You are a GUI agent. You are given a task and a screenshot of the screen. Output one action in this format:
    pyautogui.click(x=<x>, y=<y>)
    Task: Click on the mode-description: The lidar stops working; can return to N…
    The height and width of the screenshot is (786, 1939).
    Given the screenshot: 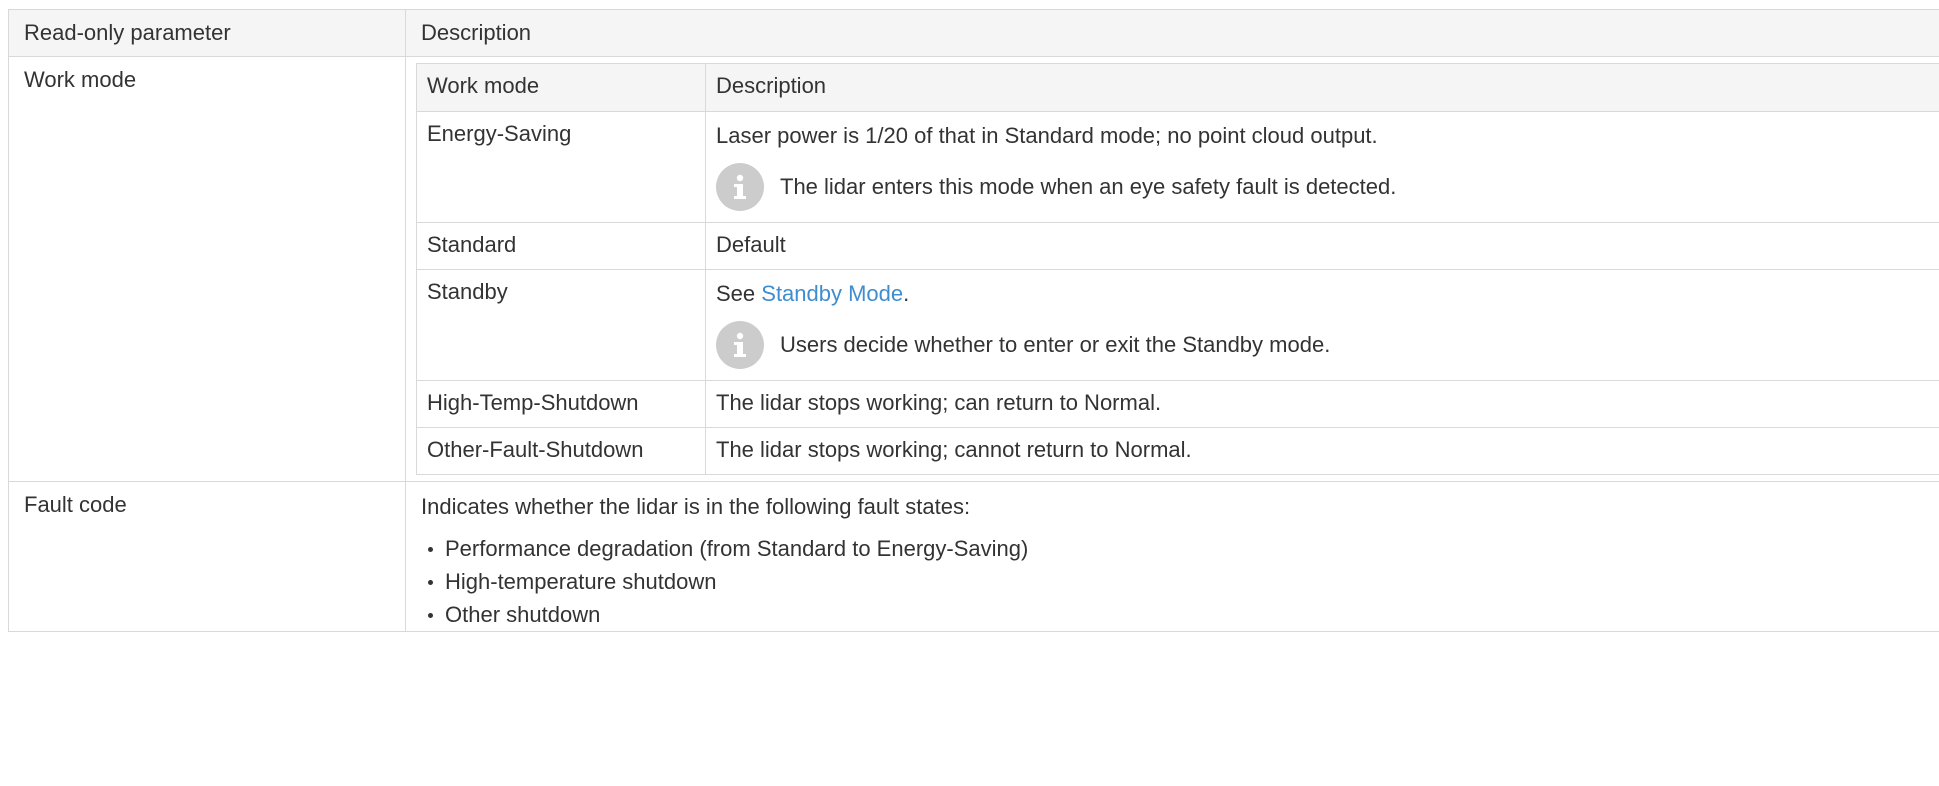 What is the action you would take?
    pyautogui.click(x=1322, y=404)
    